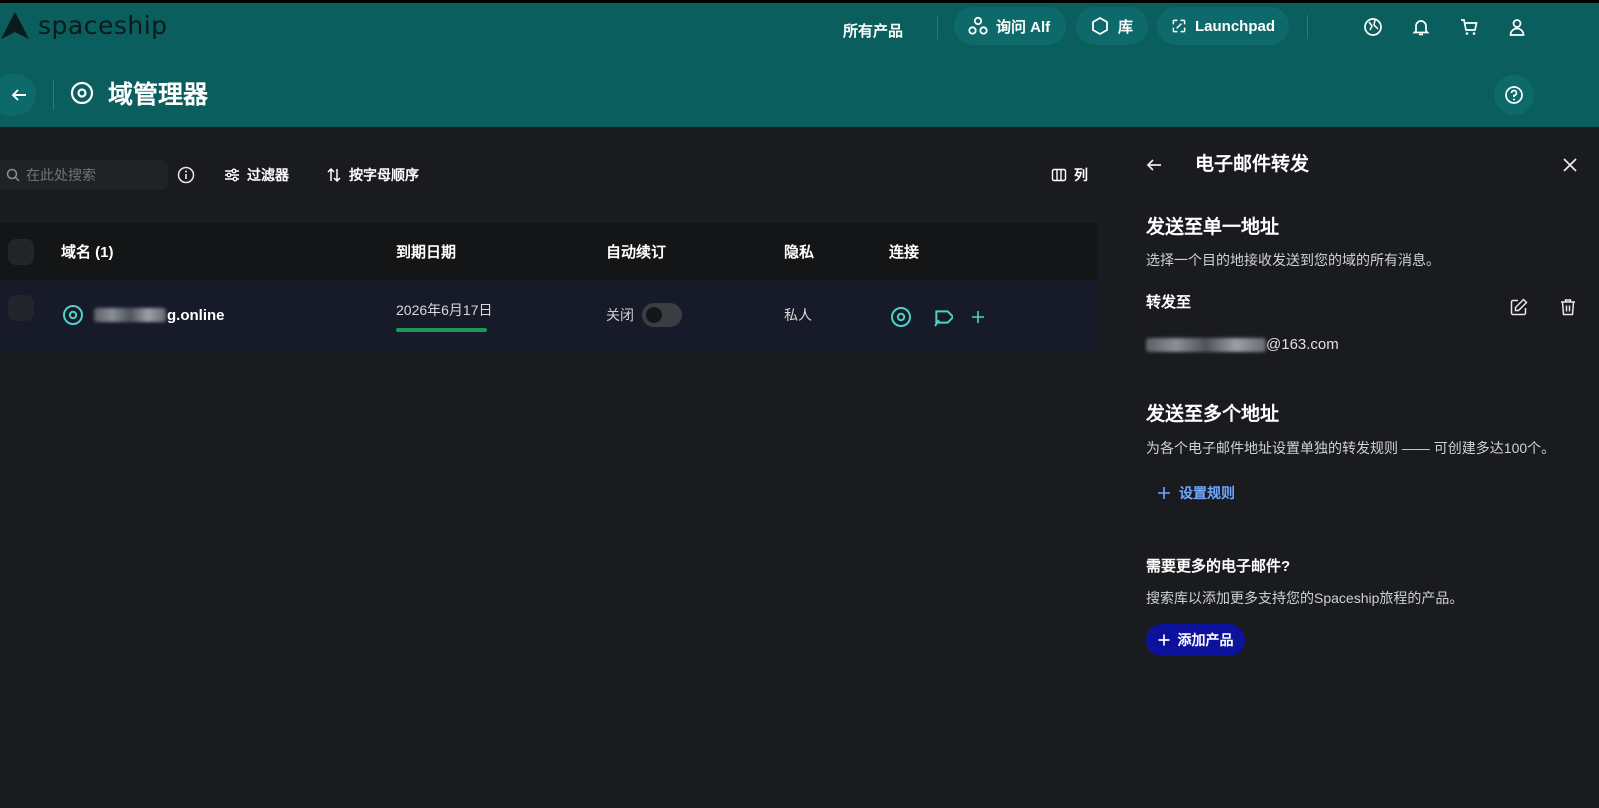 The image size is (1599, 808). Describe the element at coordinates (158, 95) in the screenshot. I see `page-title: 域管理器` at that location.